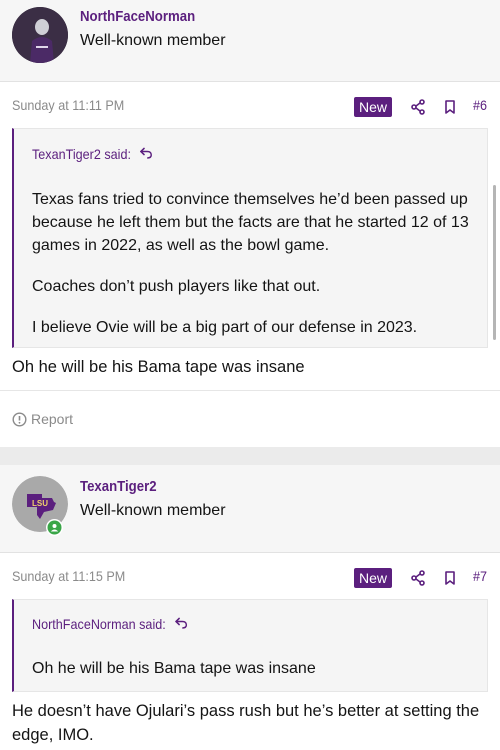  Describe the element at coordinates (81, 154) in the screenshot. I see `post-1-quote-author-label: TexanTiger2 said:` at that location.